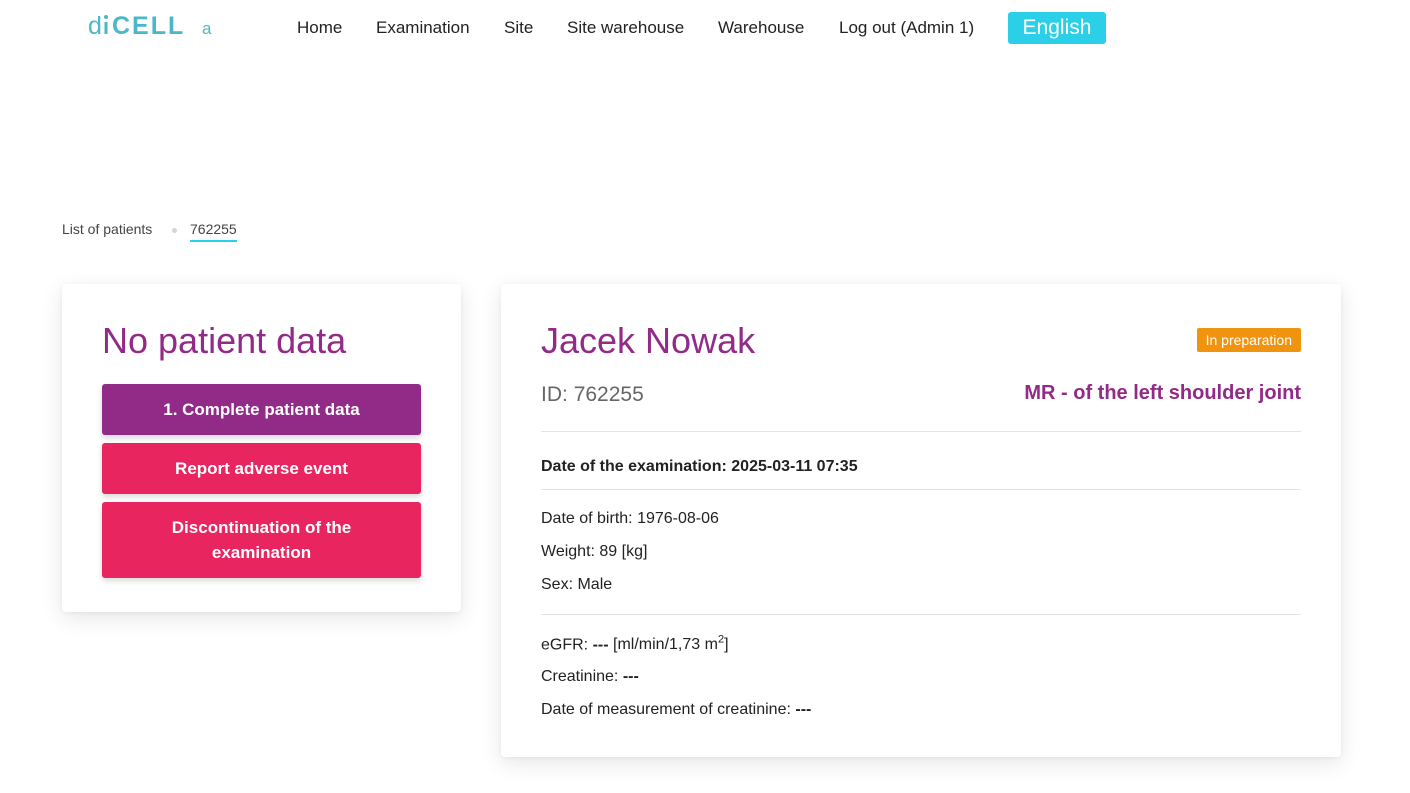 The image size is (1410, 793). Describe the element at coordinates (665, 645) in the screenshot. I see `egfr-unit-text: [ml/min/1,73 m` at that location.